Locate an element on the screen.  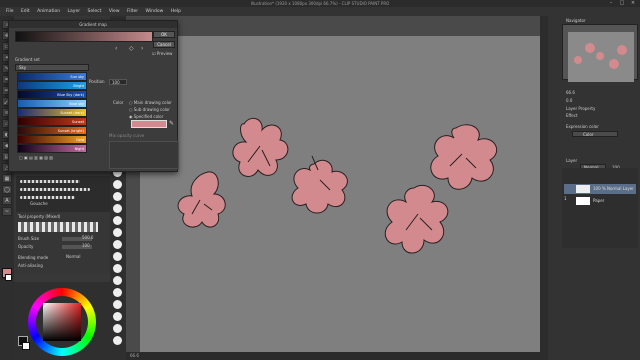
gradient-preview is located at coordinates (84, 36).